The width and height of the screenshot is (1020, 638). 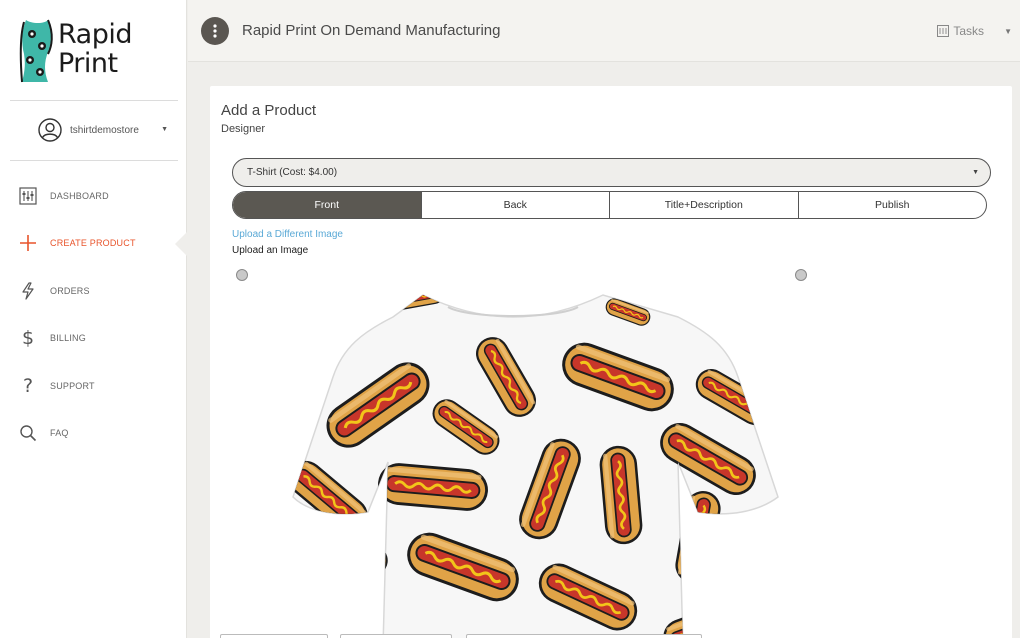 I want to click on torso-logo-icon, so click(x=36, y=51).